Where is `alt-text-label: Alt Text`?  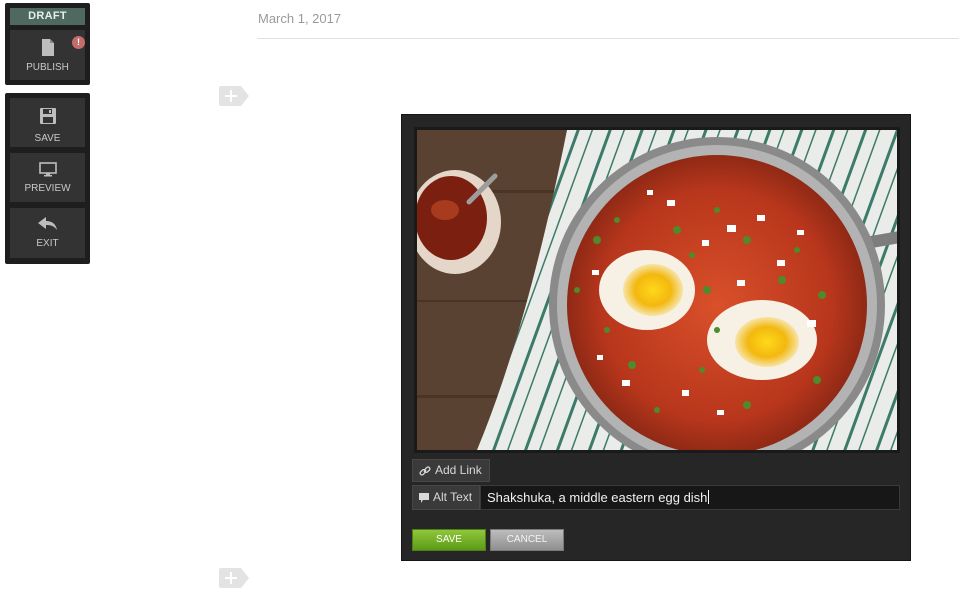 alt-text-label: Alt Text is located at coordinates (446, 497).